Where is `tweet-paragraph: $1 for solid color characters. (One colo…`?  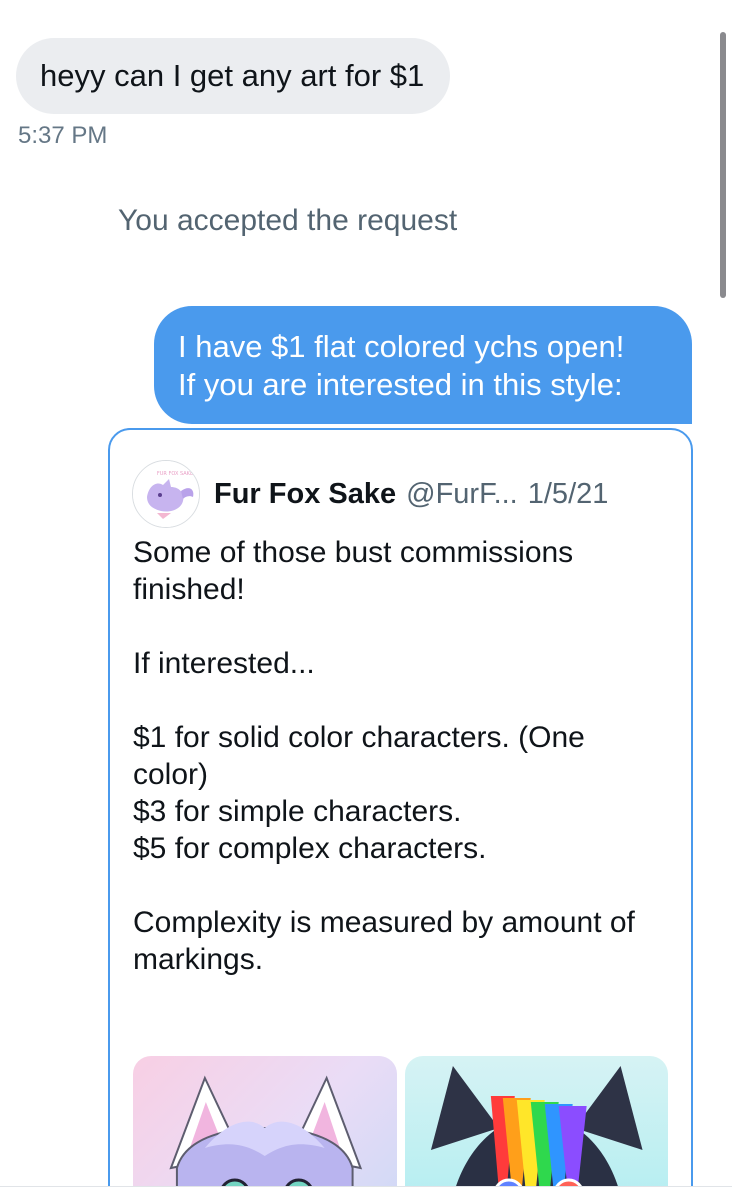
tweet-paragraph: $1 for solid color characters. (One colo… is located at coordinates (359, 756).